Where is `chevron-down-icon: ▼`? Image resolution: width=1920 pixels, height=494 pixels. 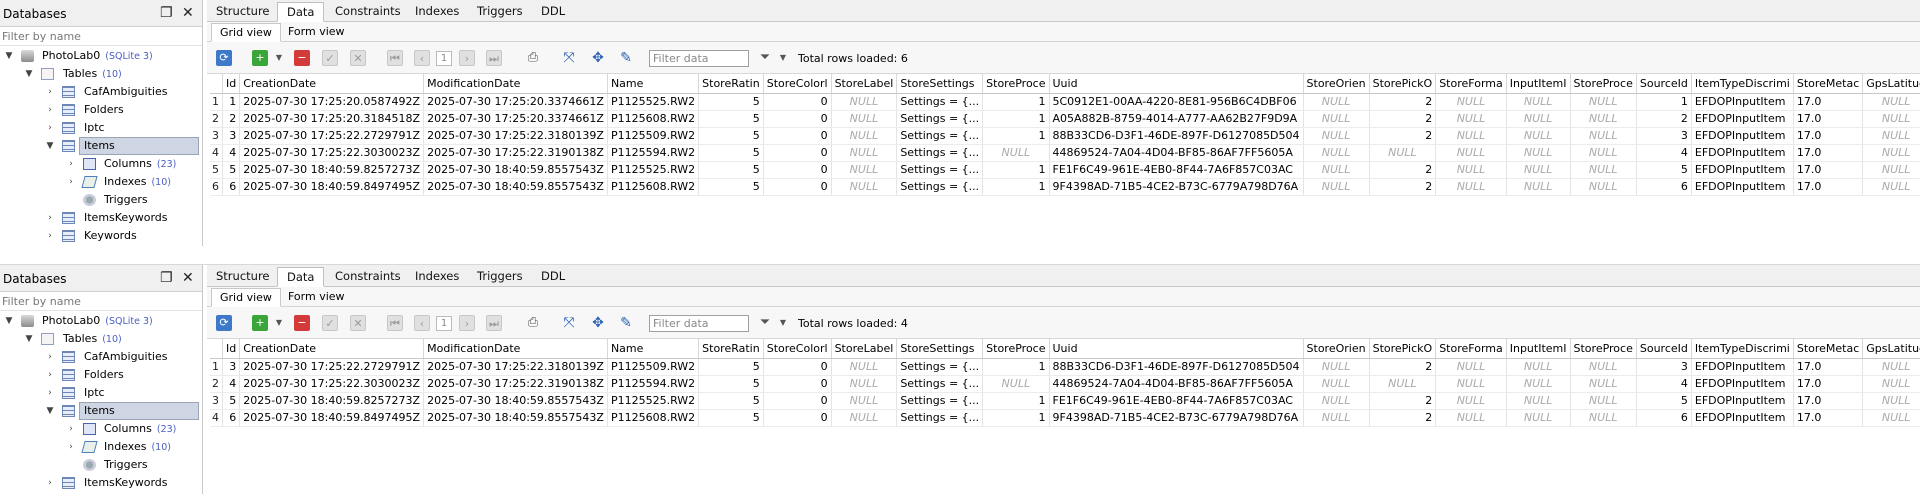 chevron-down-icon: ▼ is located at coordinates (29, 74).